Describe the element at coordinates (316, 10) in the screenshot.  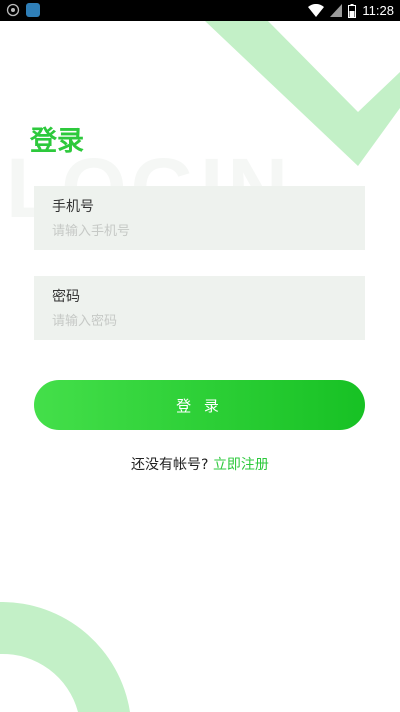
I see `wifi-icon` at that location.